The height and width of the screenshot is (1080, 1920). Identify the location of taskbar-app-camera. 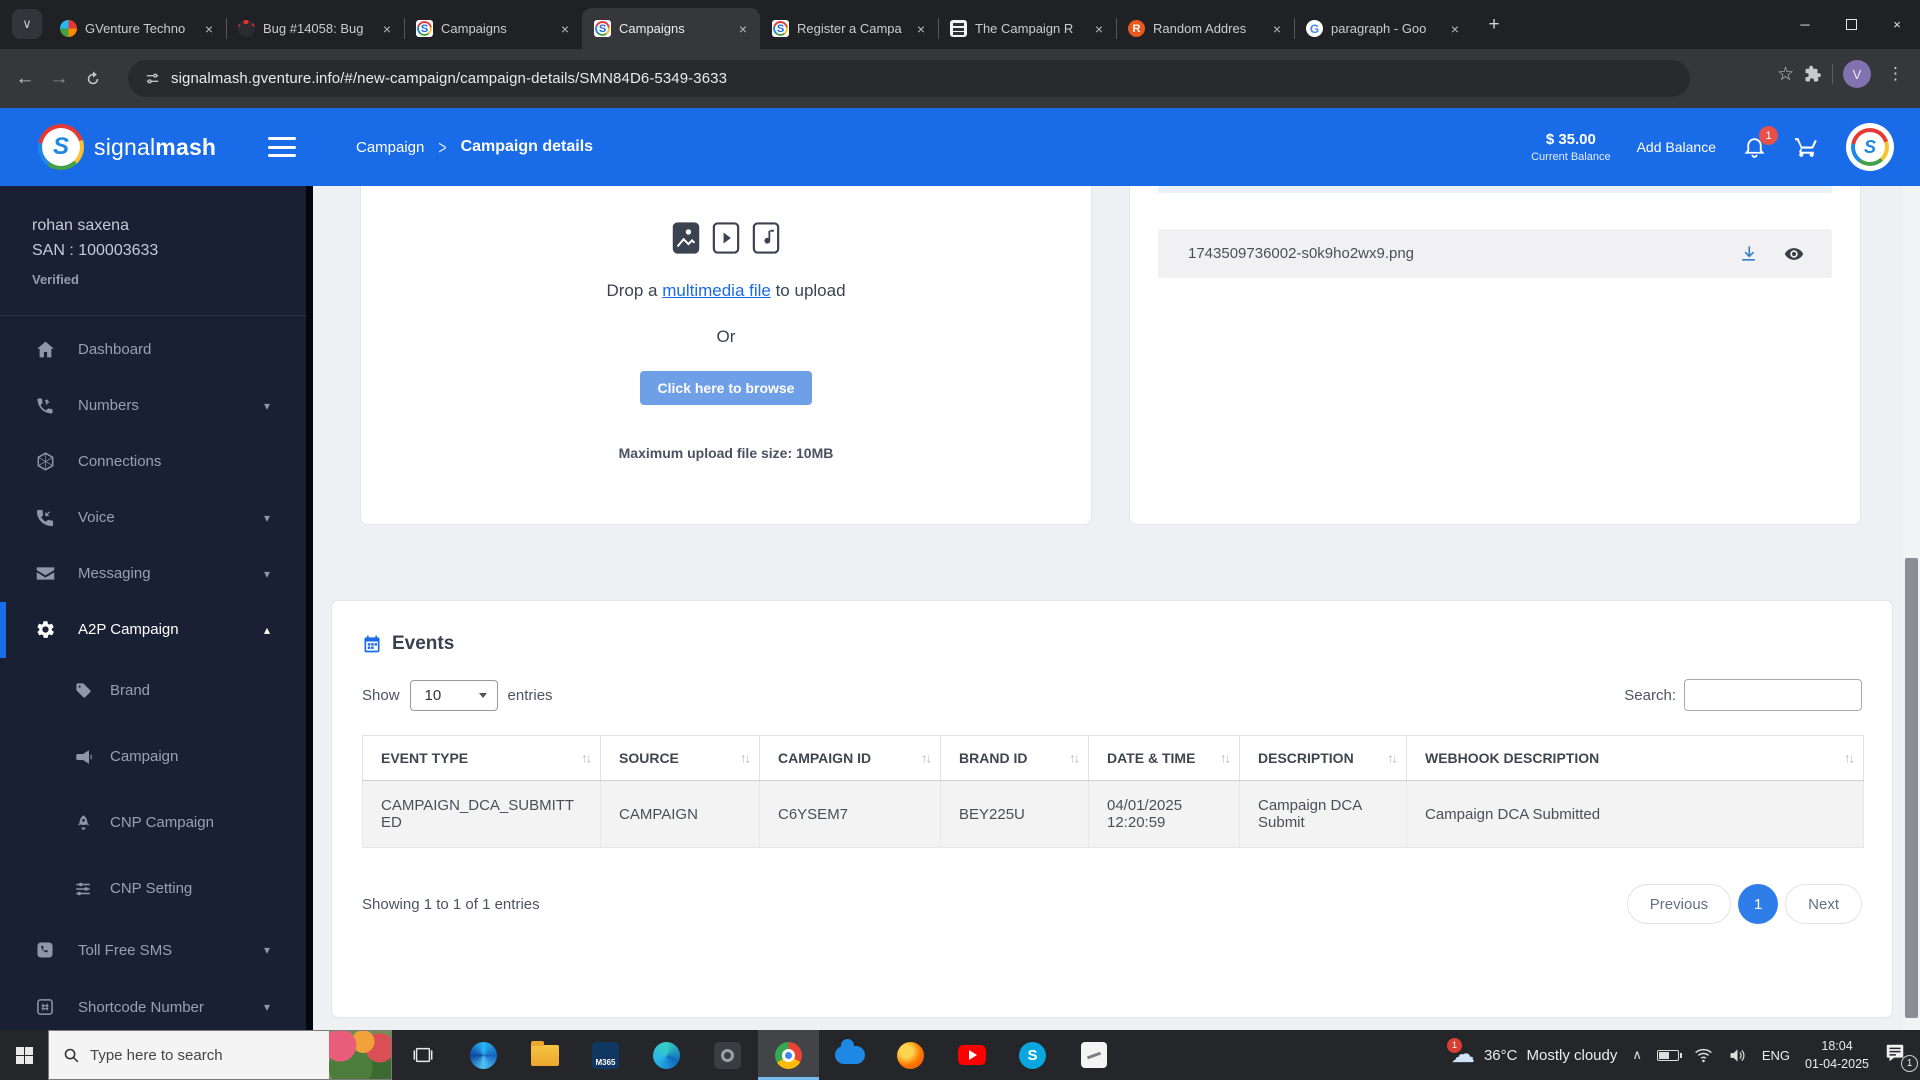
(727, 1055).